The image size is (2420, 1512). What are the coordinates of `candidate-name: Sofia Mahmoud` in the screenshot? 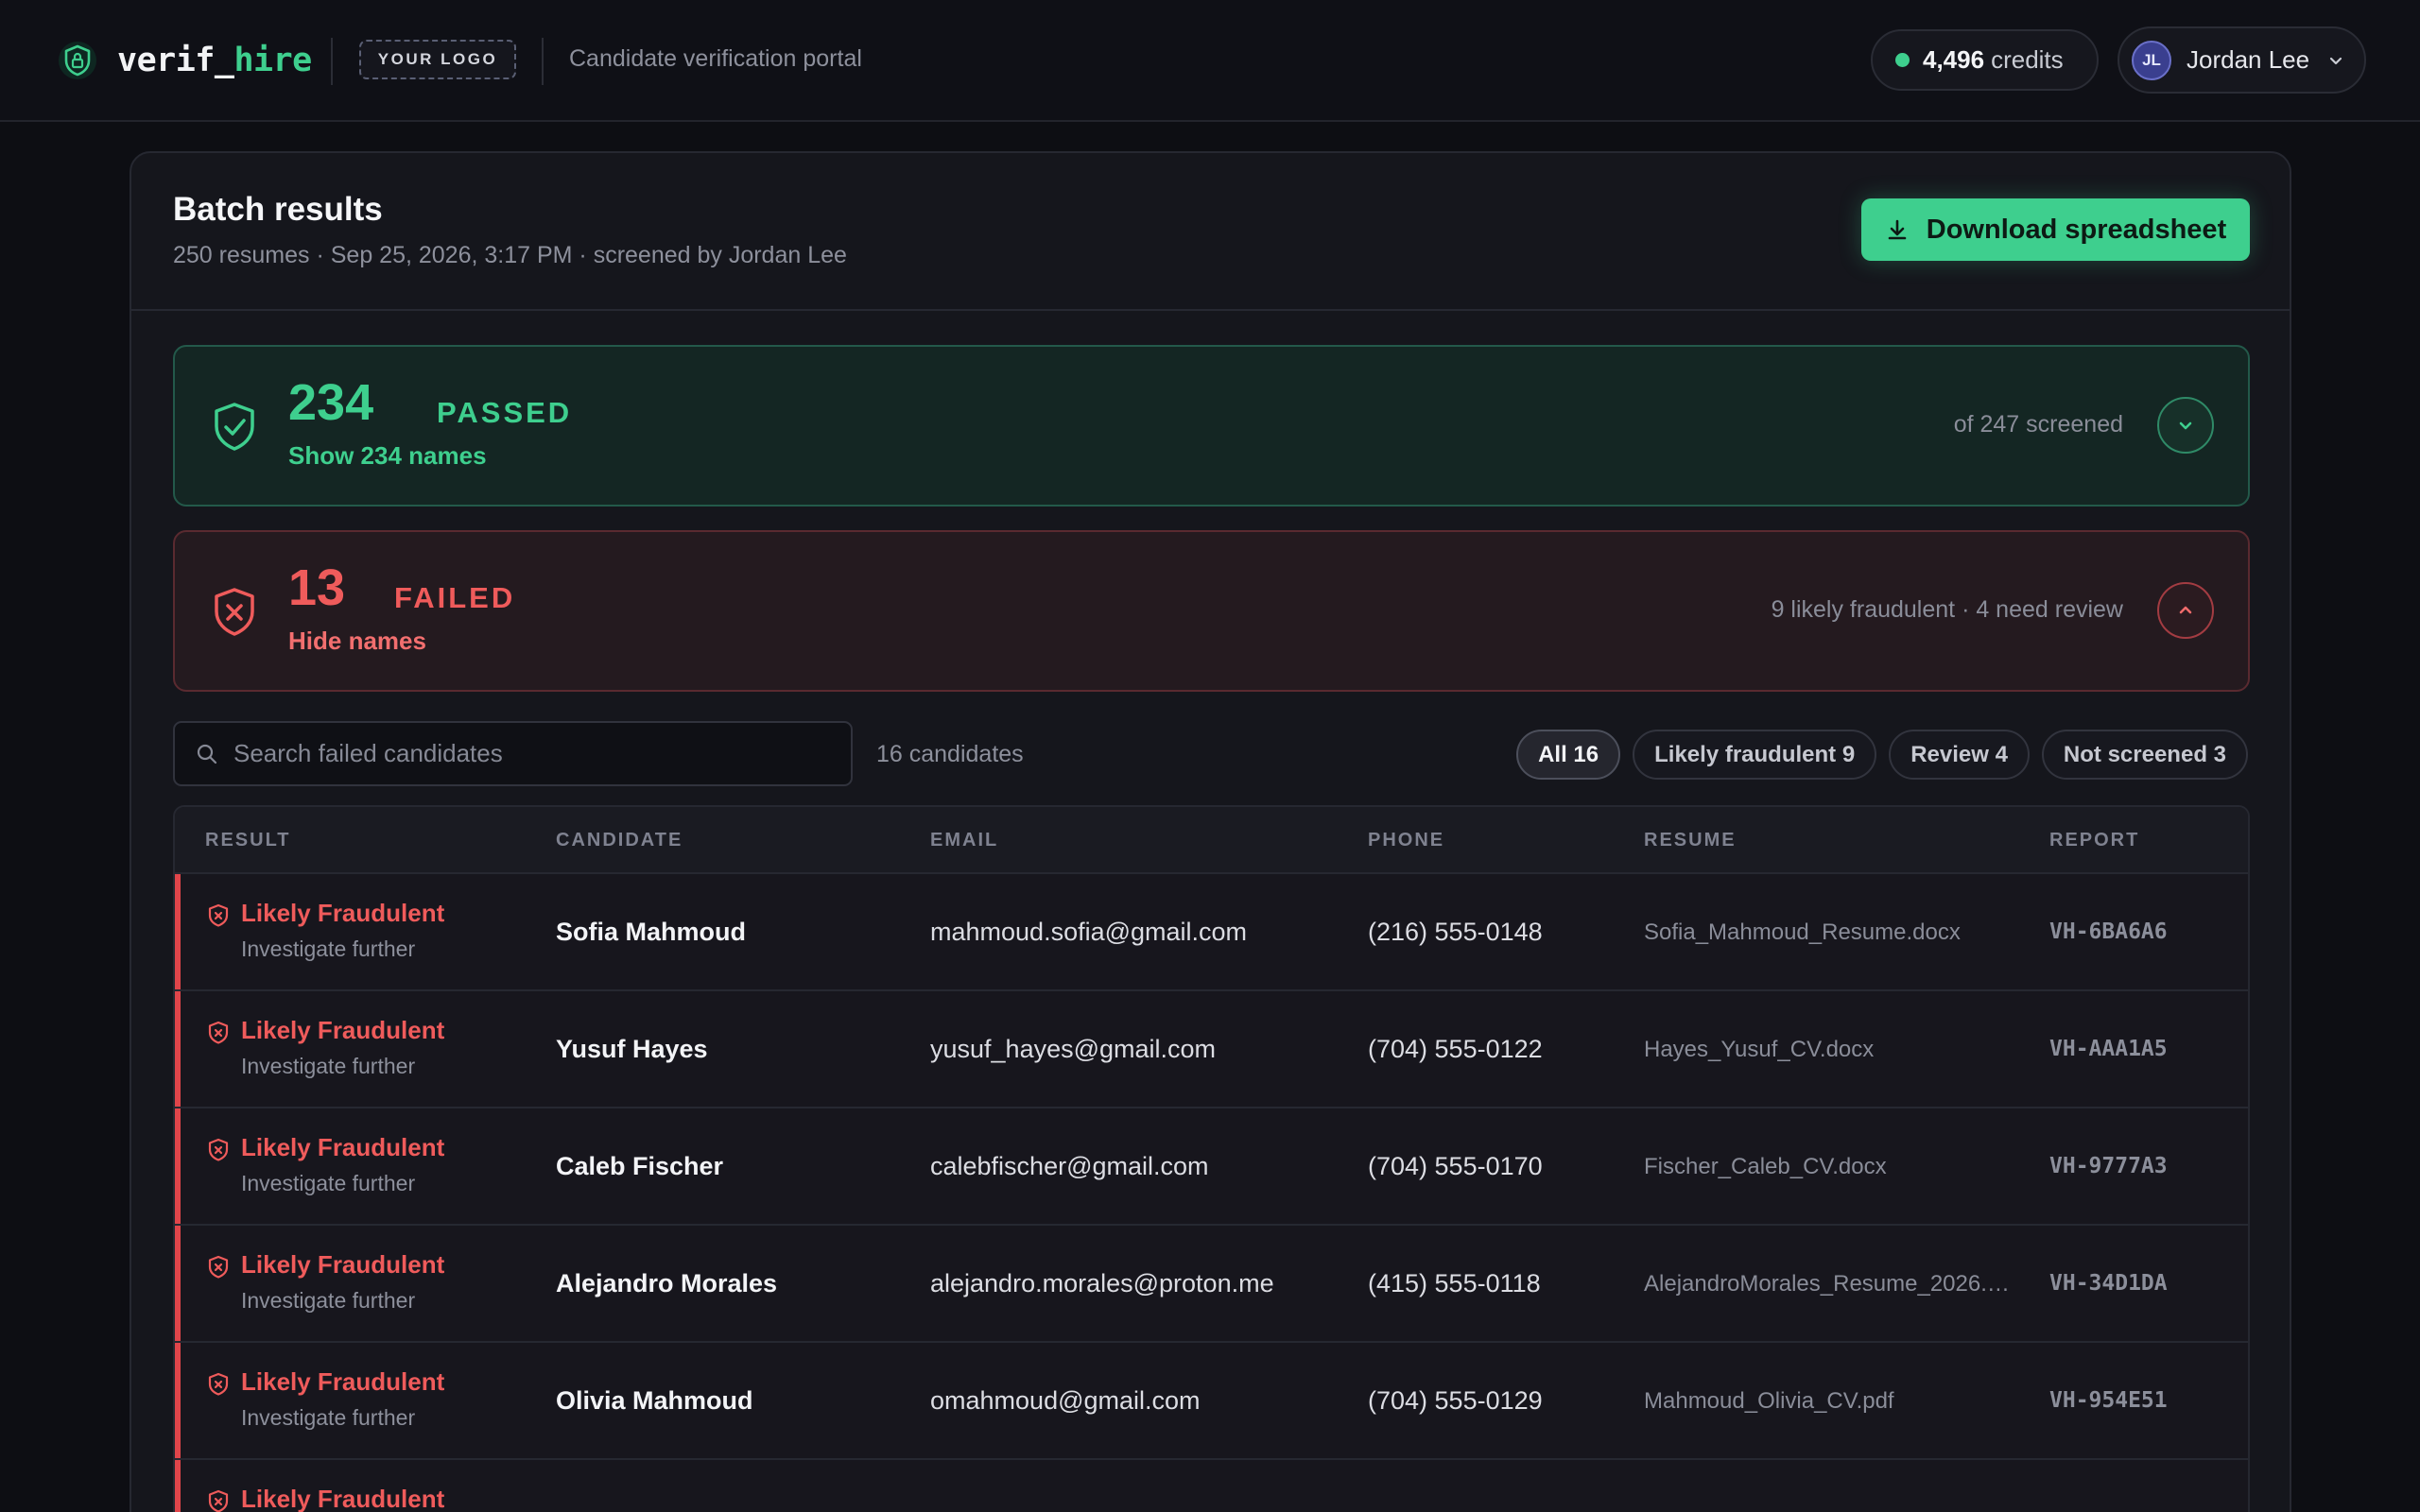 It's located at (651, 932).